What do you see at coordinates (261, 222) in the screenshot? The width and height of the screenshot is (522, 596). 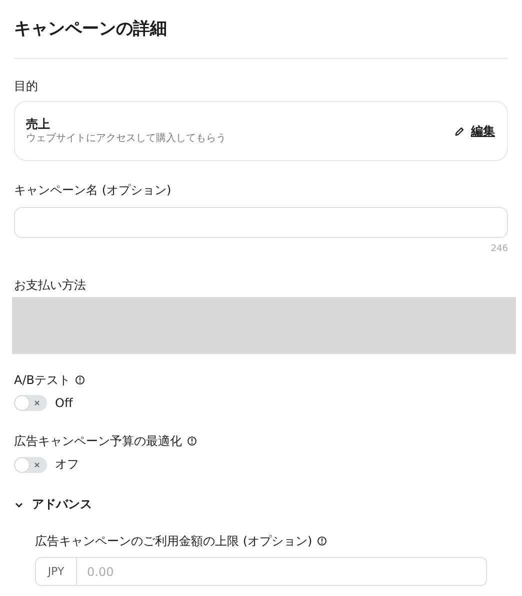 I see `campaign-name-field` at bounding box center [261, 222].